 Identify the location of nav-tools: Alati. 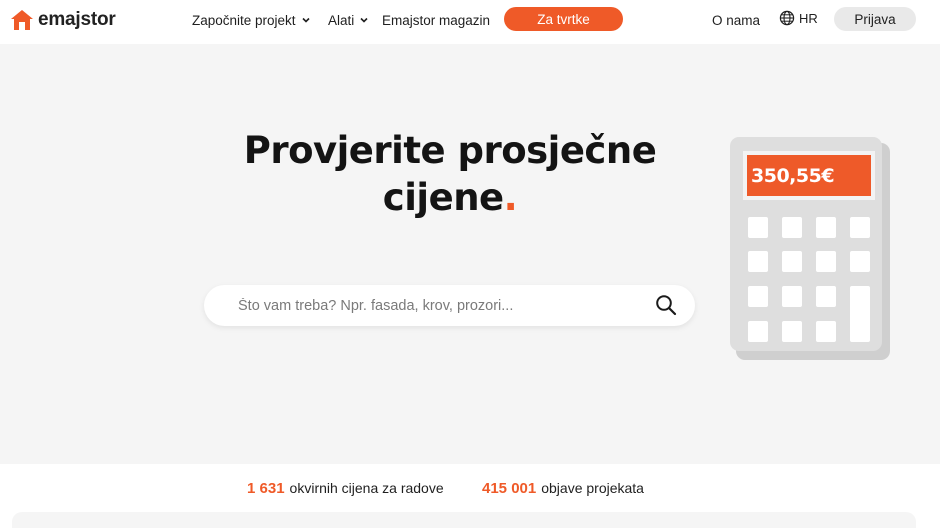
(348, 20).